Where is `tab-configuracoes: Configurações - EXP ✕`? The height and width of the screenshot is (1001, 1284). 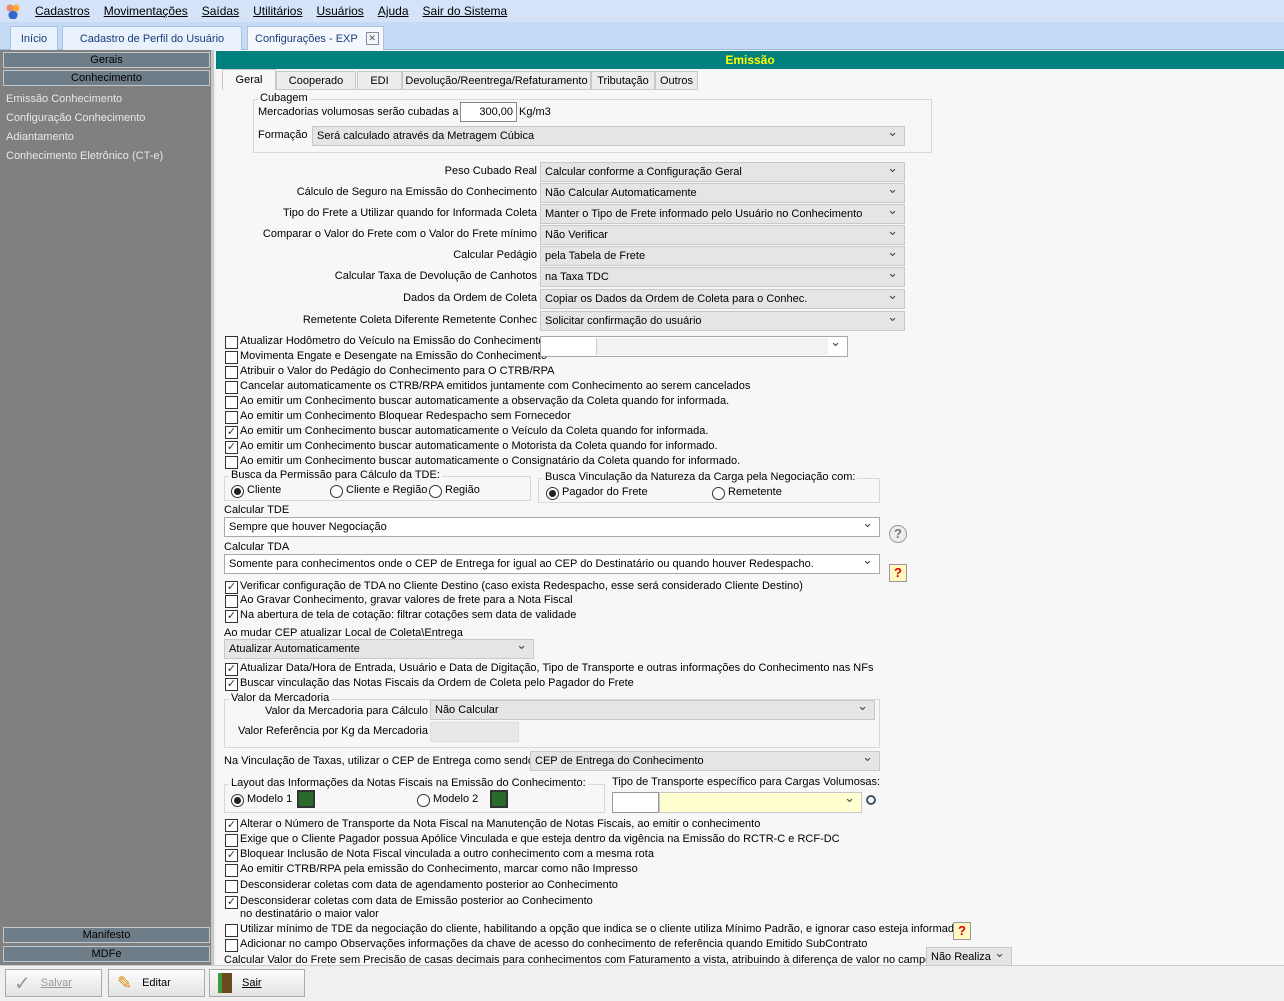 tab-configuracoes: Configurações - EXP ✕ is located at coordinates (315, 38).